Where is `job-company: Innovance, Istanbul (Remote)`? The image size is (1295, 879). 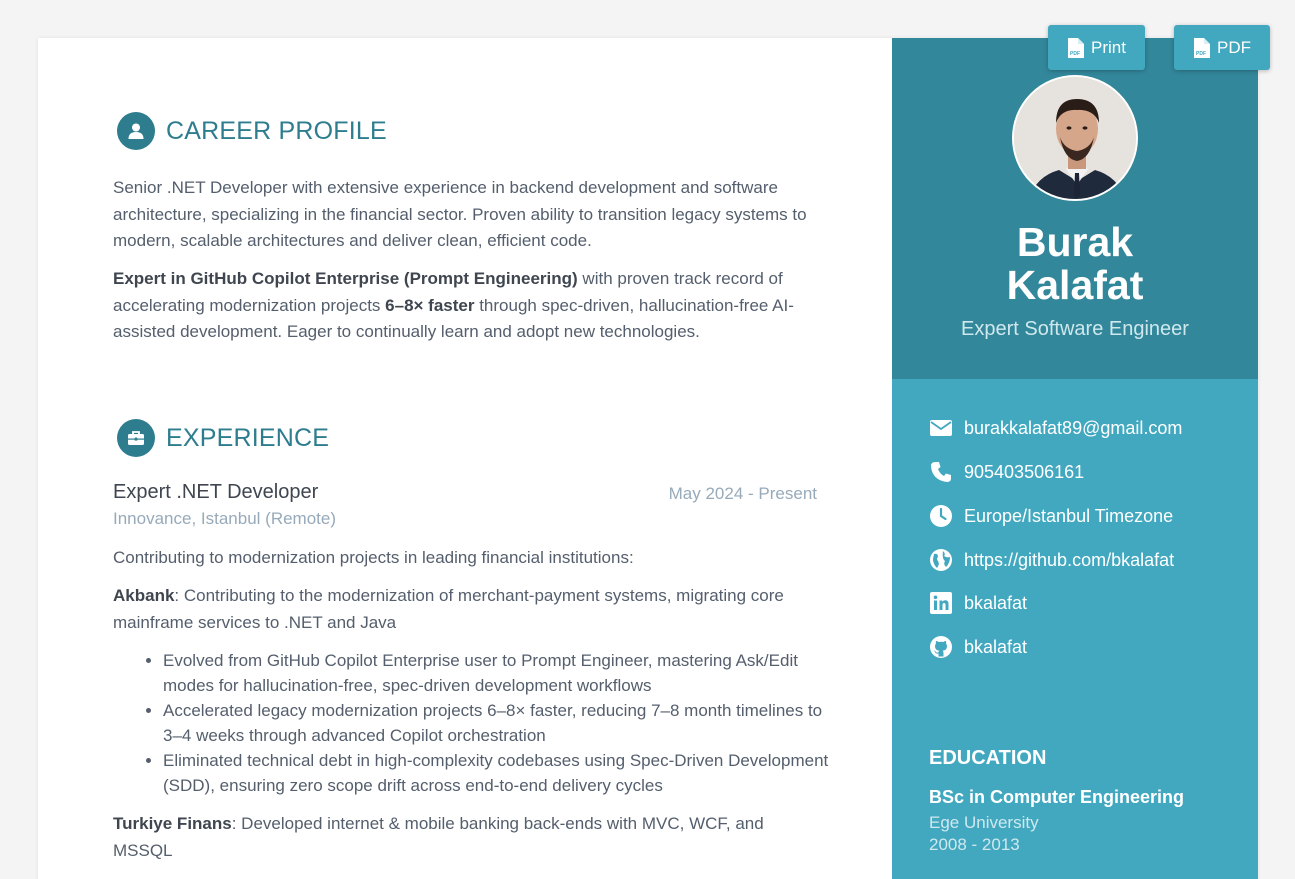
job-company: Innovance, Istanbul (Remote) is located at coordinates (225, 518).